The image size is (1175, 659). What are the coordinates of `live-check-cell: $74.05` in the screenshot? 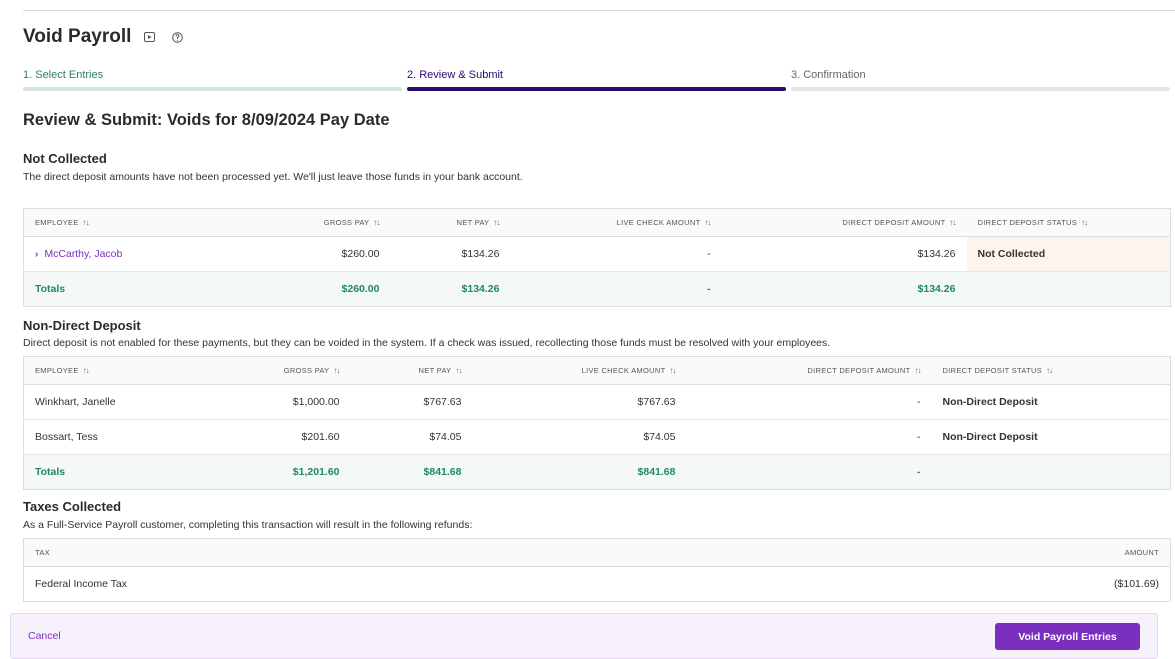 It's located at (579, 437).